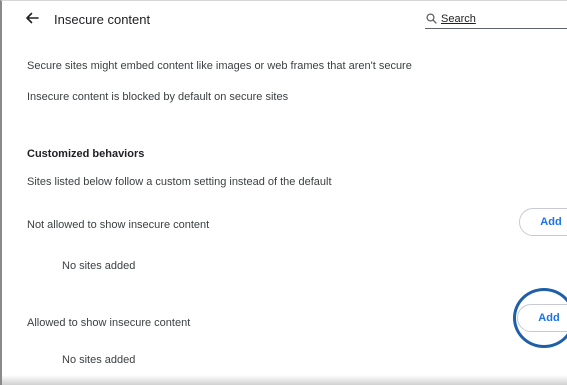 The width and height of the screenshot is (567, 385). I want to click on add-not-allowed-button: Add, so click(543, 222).